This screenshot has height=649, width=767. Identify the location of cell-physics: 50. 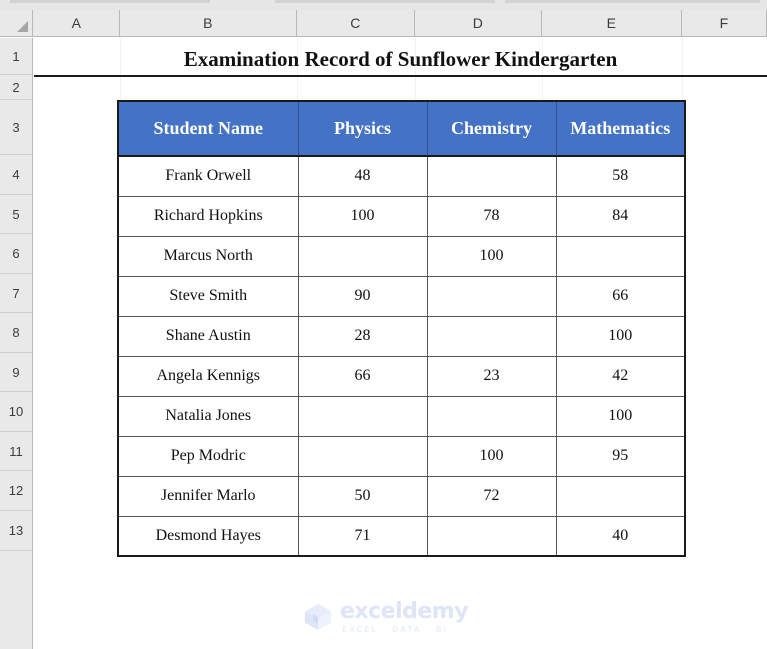
(362, 496).